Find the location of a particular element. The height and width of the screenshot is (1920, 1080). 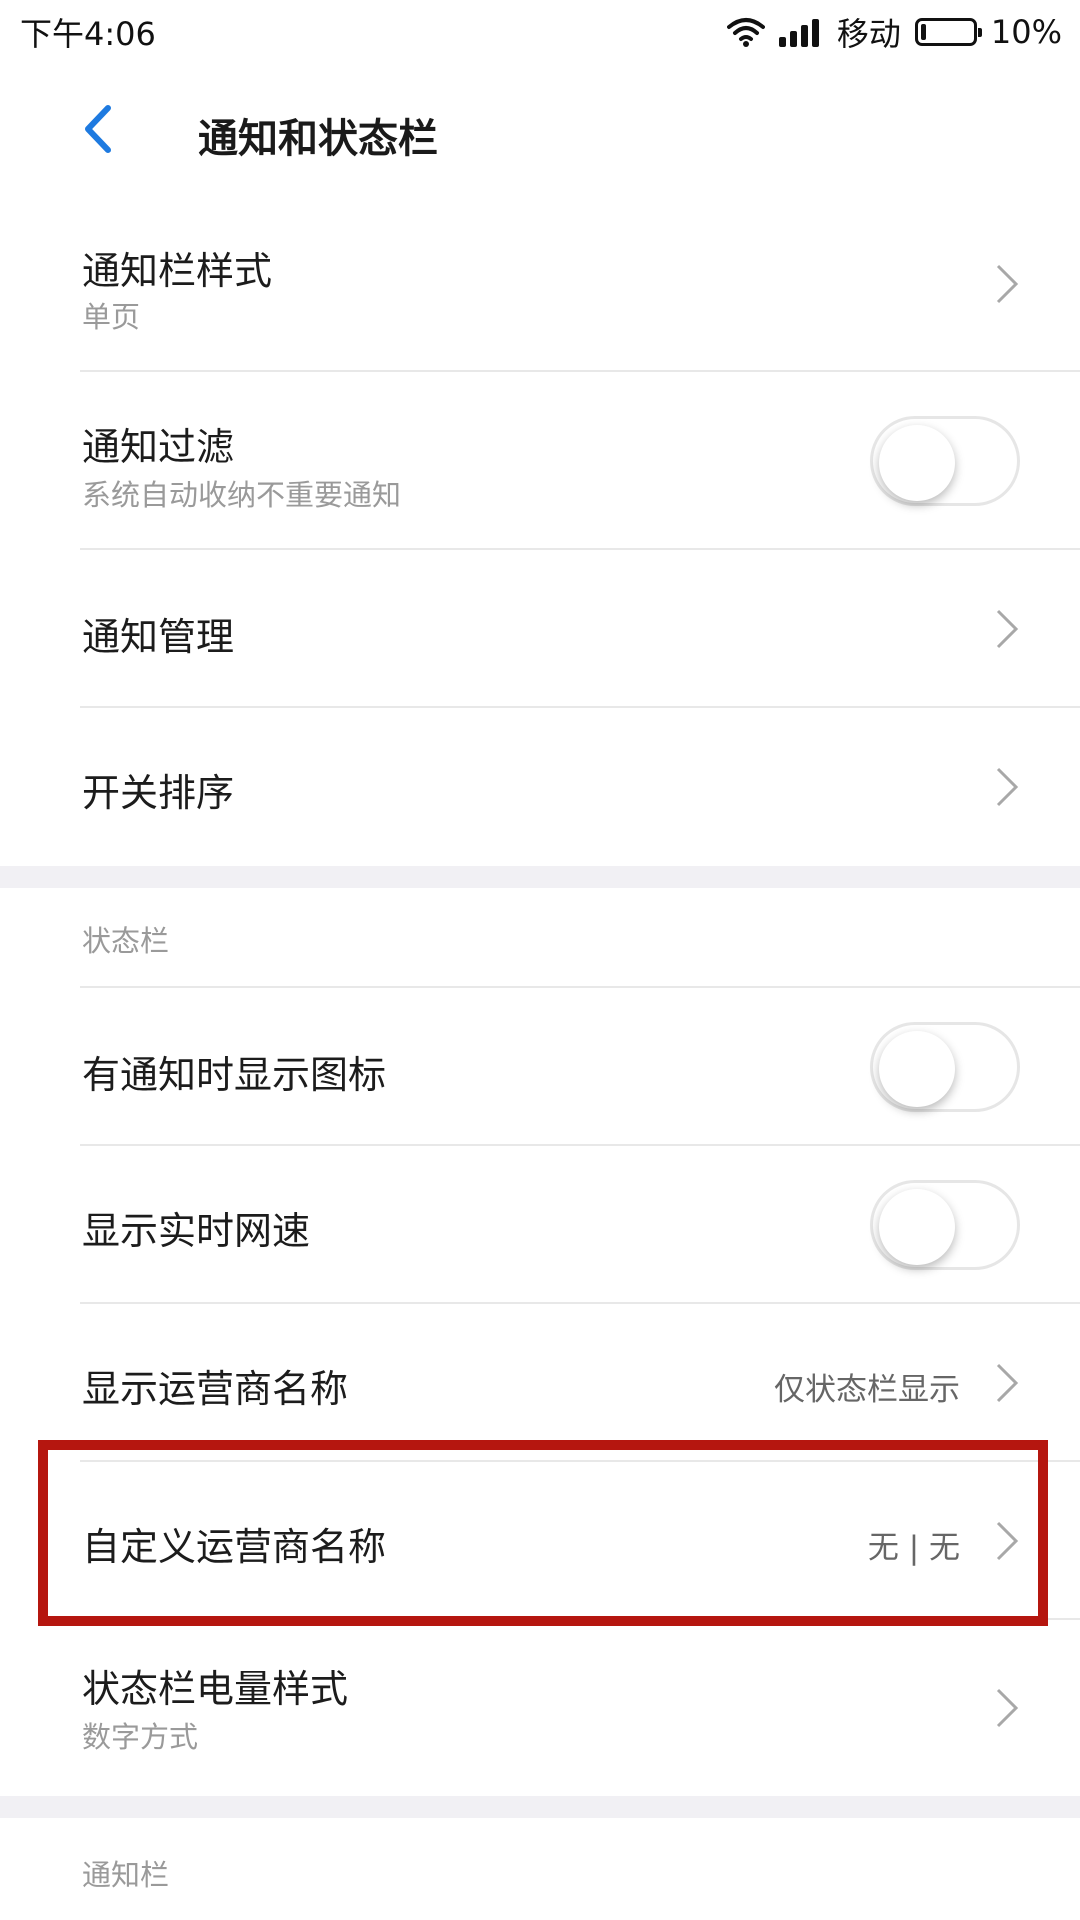

status-time: 下午4:06 is located at coordinates (88, 34).